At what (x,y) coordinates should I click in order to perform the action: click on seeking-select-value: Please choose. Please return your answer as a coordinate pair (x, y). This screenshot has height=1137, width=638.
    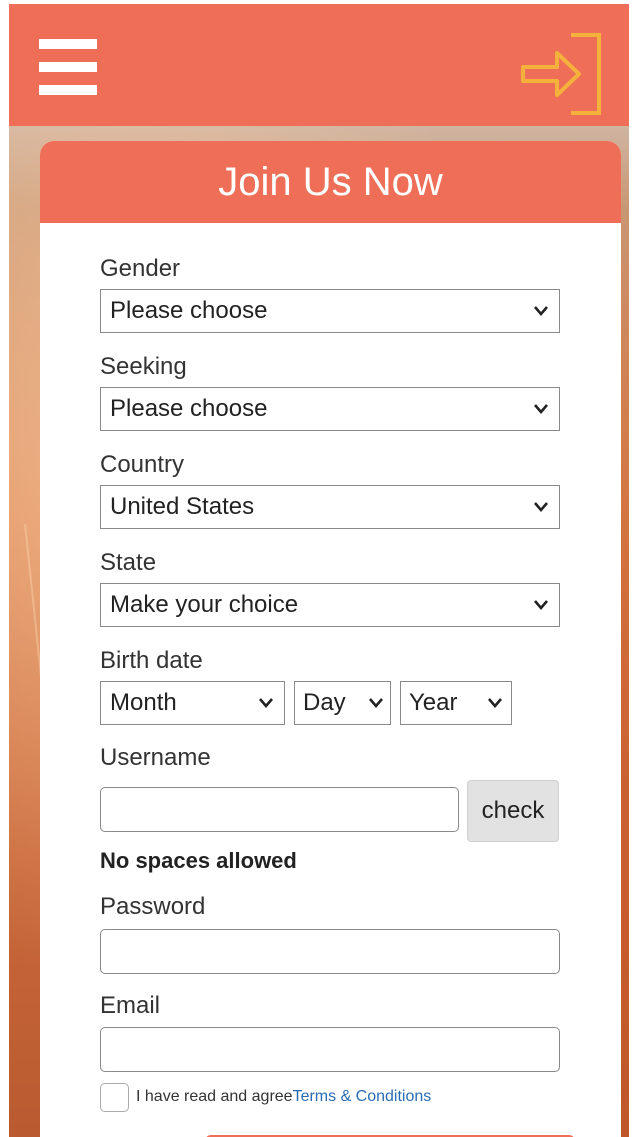
    Looking at the image, I should click on (189, 408).